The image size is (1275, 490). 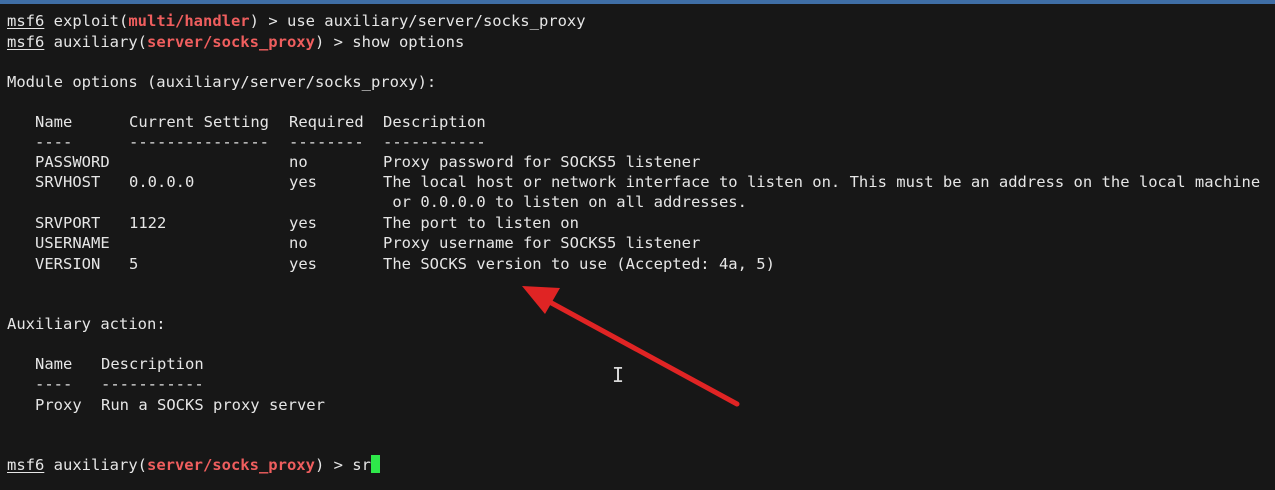 I want to click on arrow-shaft, so click(x=641, y=352).